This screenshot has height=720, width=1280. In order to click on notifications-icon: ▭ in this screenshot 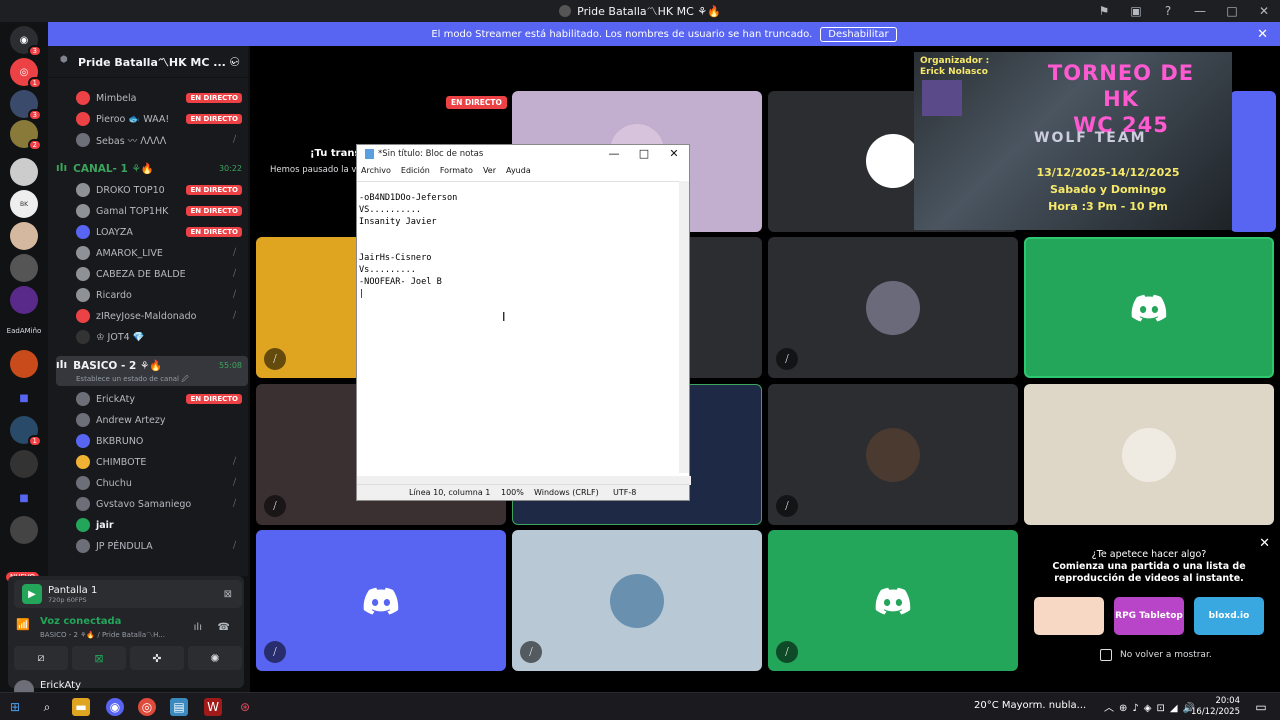, I will do `click(1261, 707)`.